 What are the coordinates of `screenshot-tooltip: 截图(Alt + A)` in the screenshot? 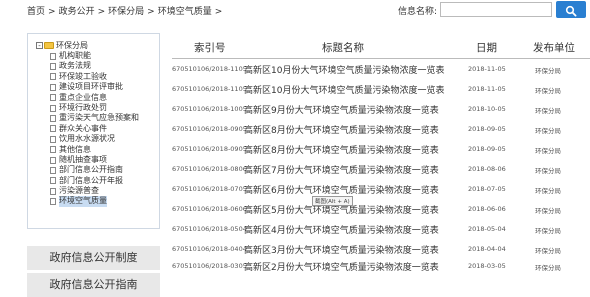 It's located at (332, 201).